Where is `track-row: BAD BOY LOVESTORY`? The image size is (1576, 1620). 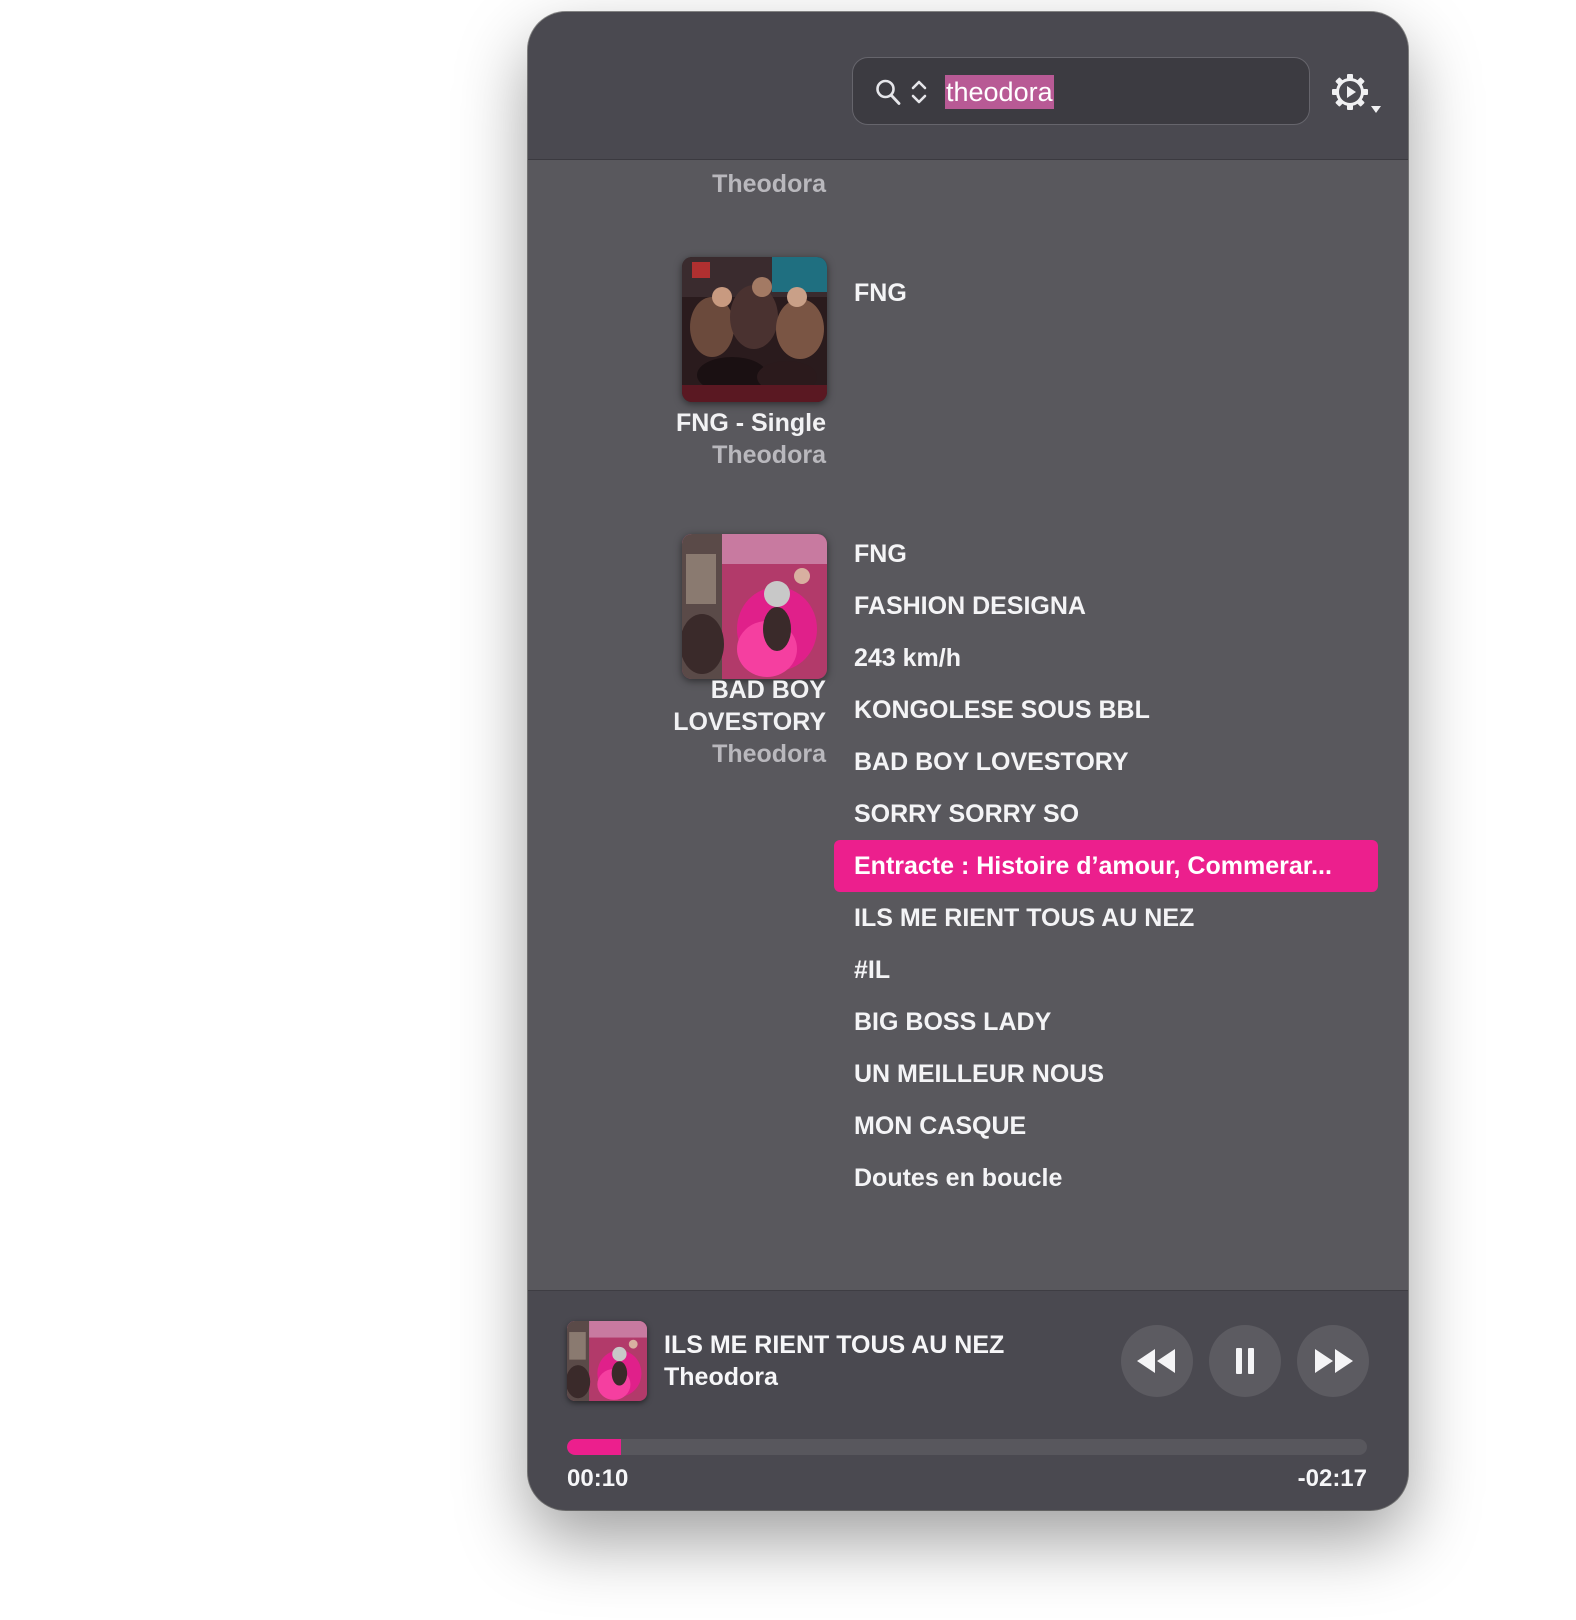 track-row: BAD BOY LOVESTORY is located at coordinates (1106, 762).